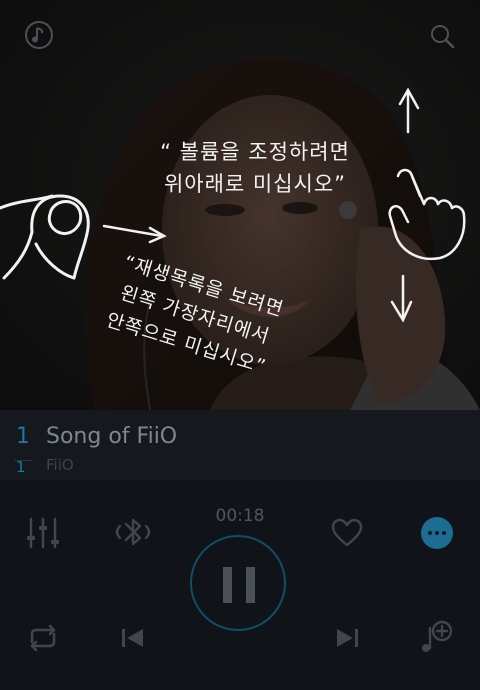 This screenshot has width=480, height=690. I want to click on volume-hint-line-2: 위아래로 미십시오”, so click(255, 184).